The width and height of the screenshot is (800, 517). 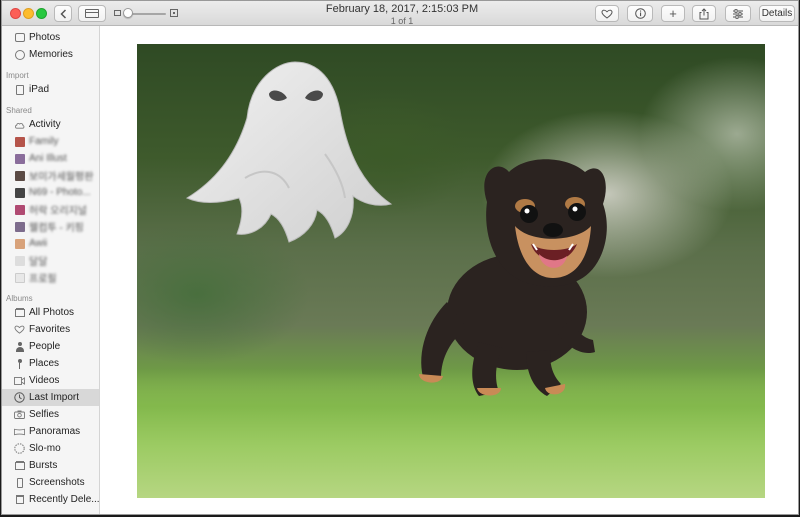 I want to click on sidebar-item-label: All Photos, so click(x=52, y=312).